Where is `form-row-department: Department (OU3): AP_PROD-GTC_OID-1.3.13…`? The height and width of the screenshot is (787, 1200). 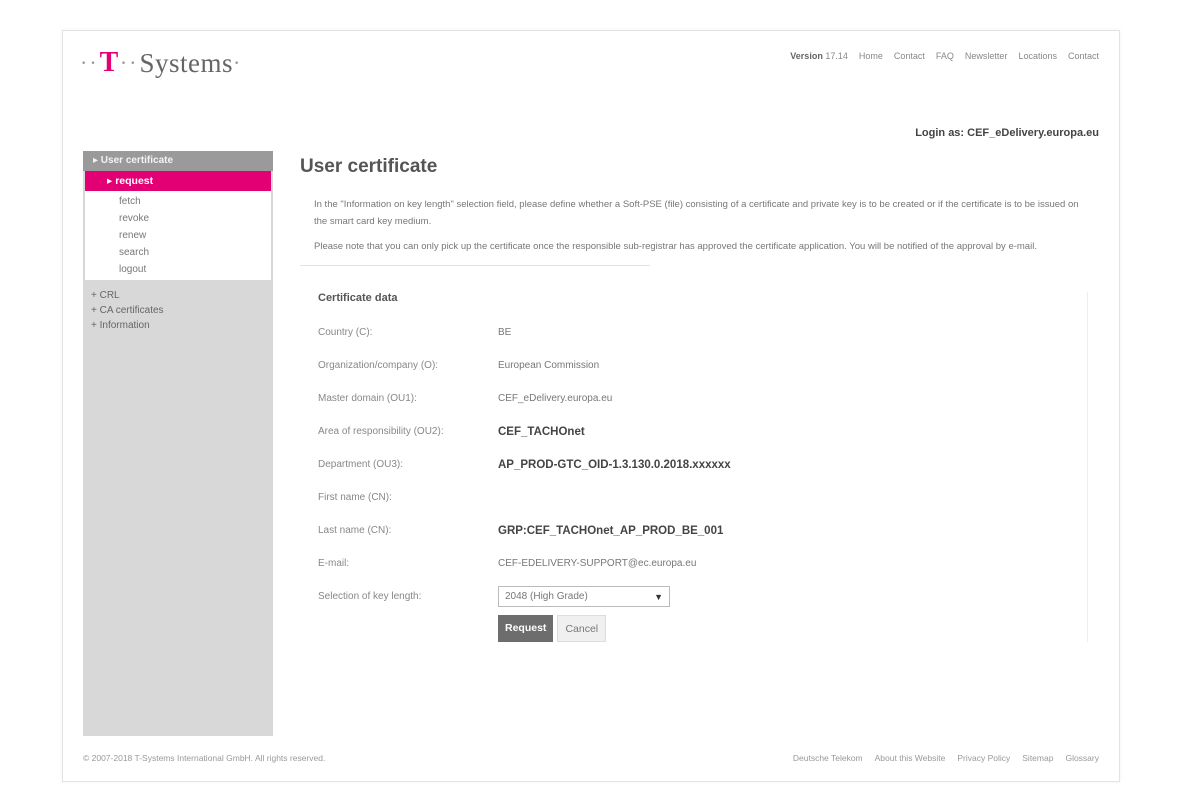
form-row-department: Department (OU3): AP_PROD-GTC_OID-1.3.13… is located at coordinates (702, 464).